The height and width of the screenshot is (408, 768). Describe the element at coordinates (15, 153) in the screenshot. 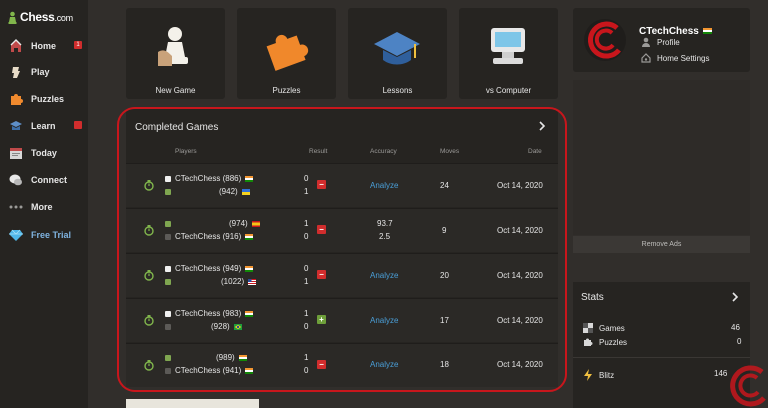

I see `today-icon` at that location.